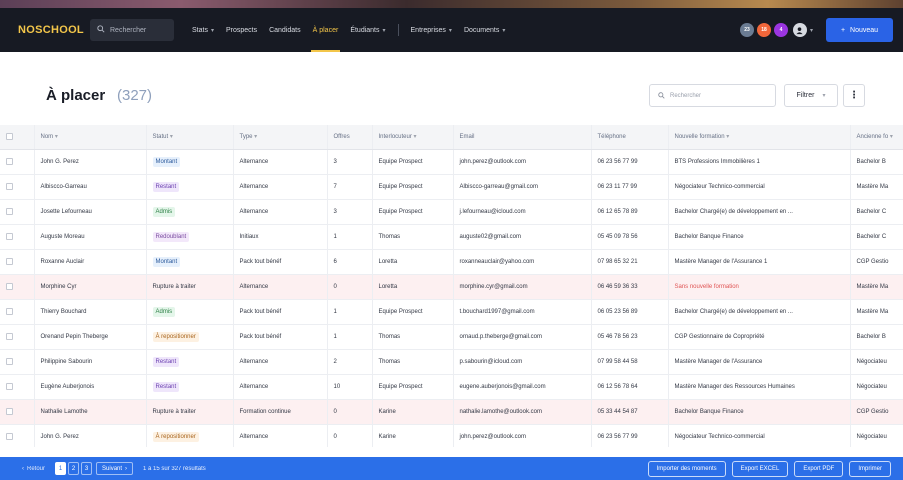 The image size is (903, 480). Describe the element at coordinates (203, 30) in the screenshot. I see `nav-item-stats: Stats ▾` at that location.